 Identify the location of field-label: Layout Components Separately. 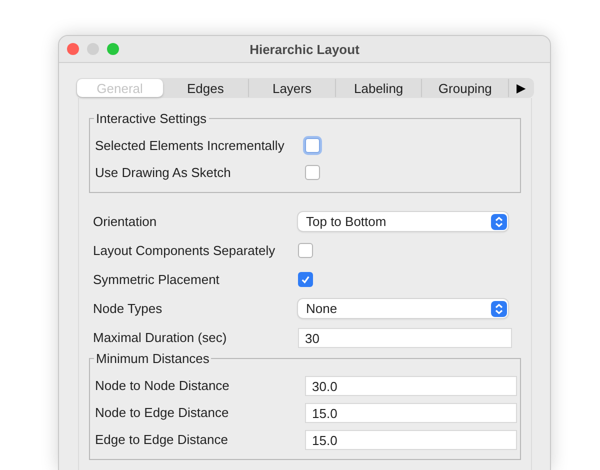
(184, 250).